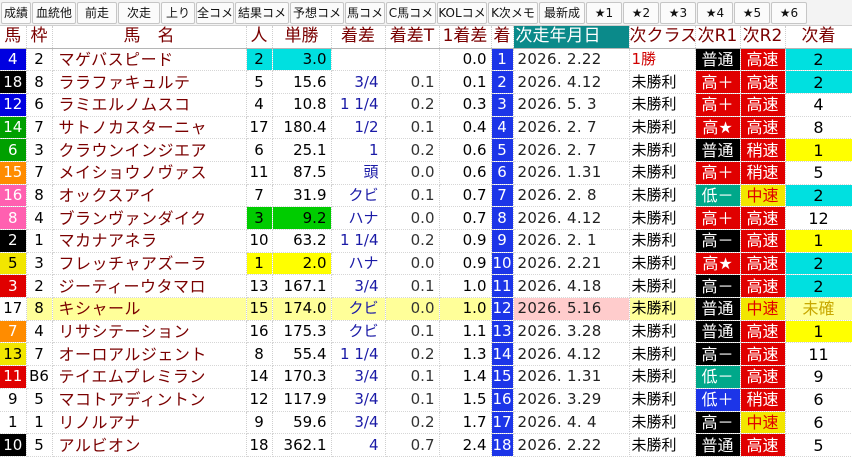 The width and height of the screenshot is (852, 457). Describe the element at coordinates (149, 286) in the screenshot. I see `horse-name: ジーティーウタマロ` at that location.